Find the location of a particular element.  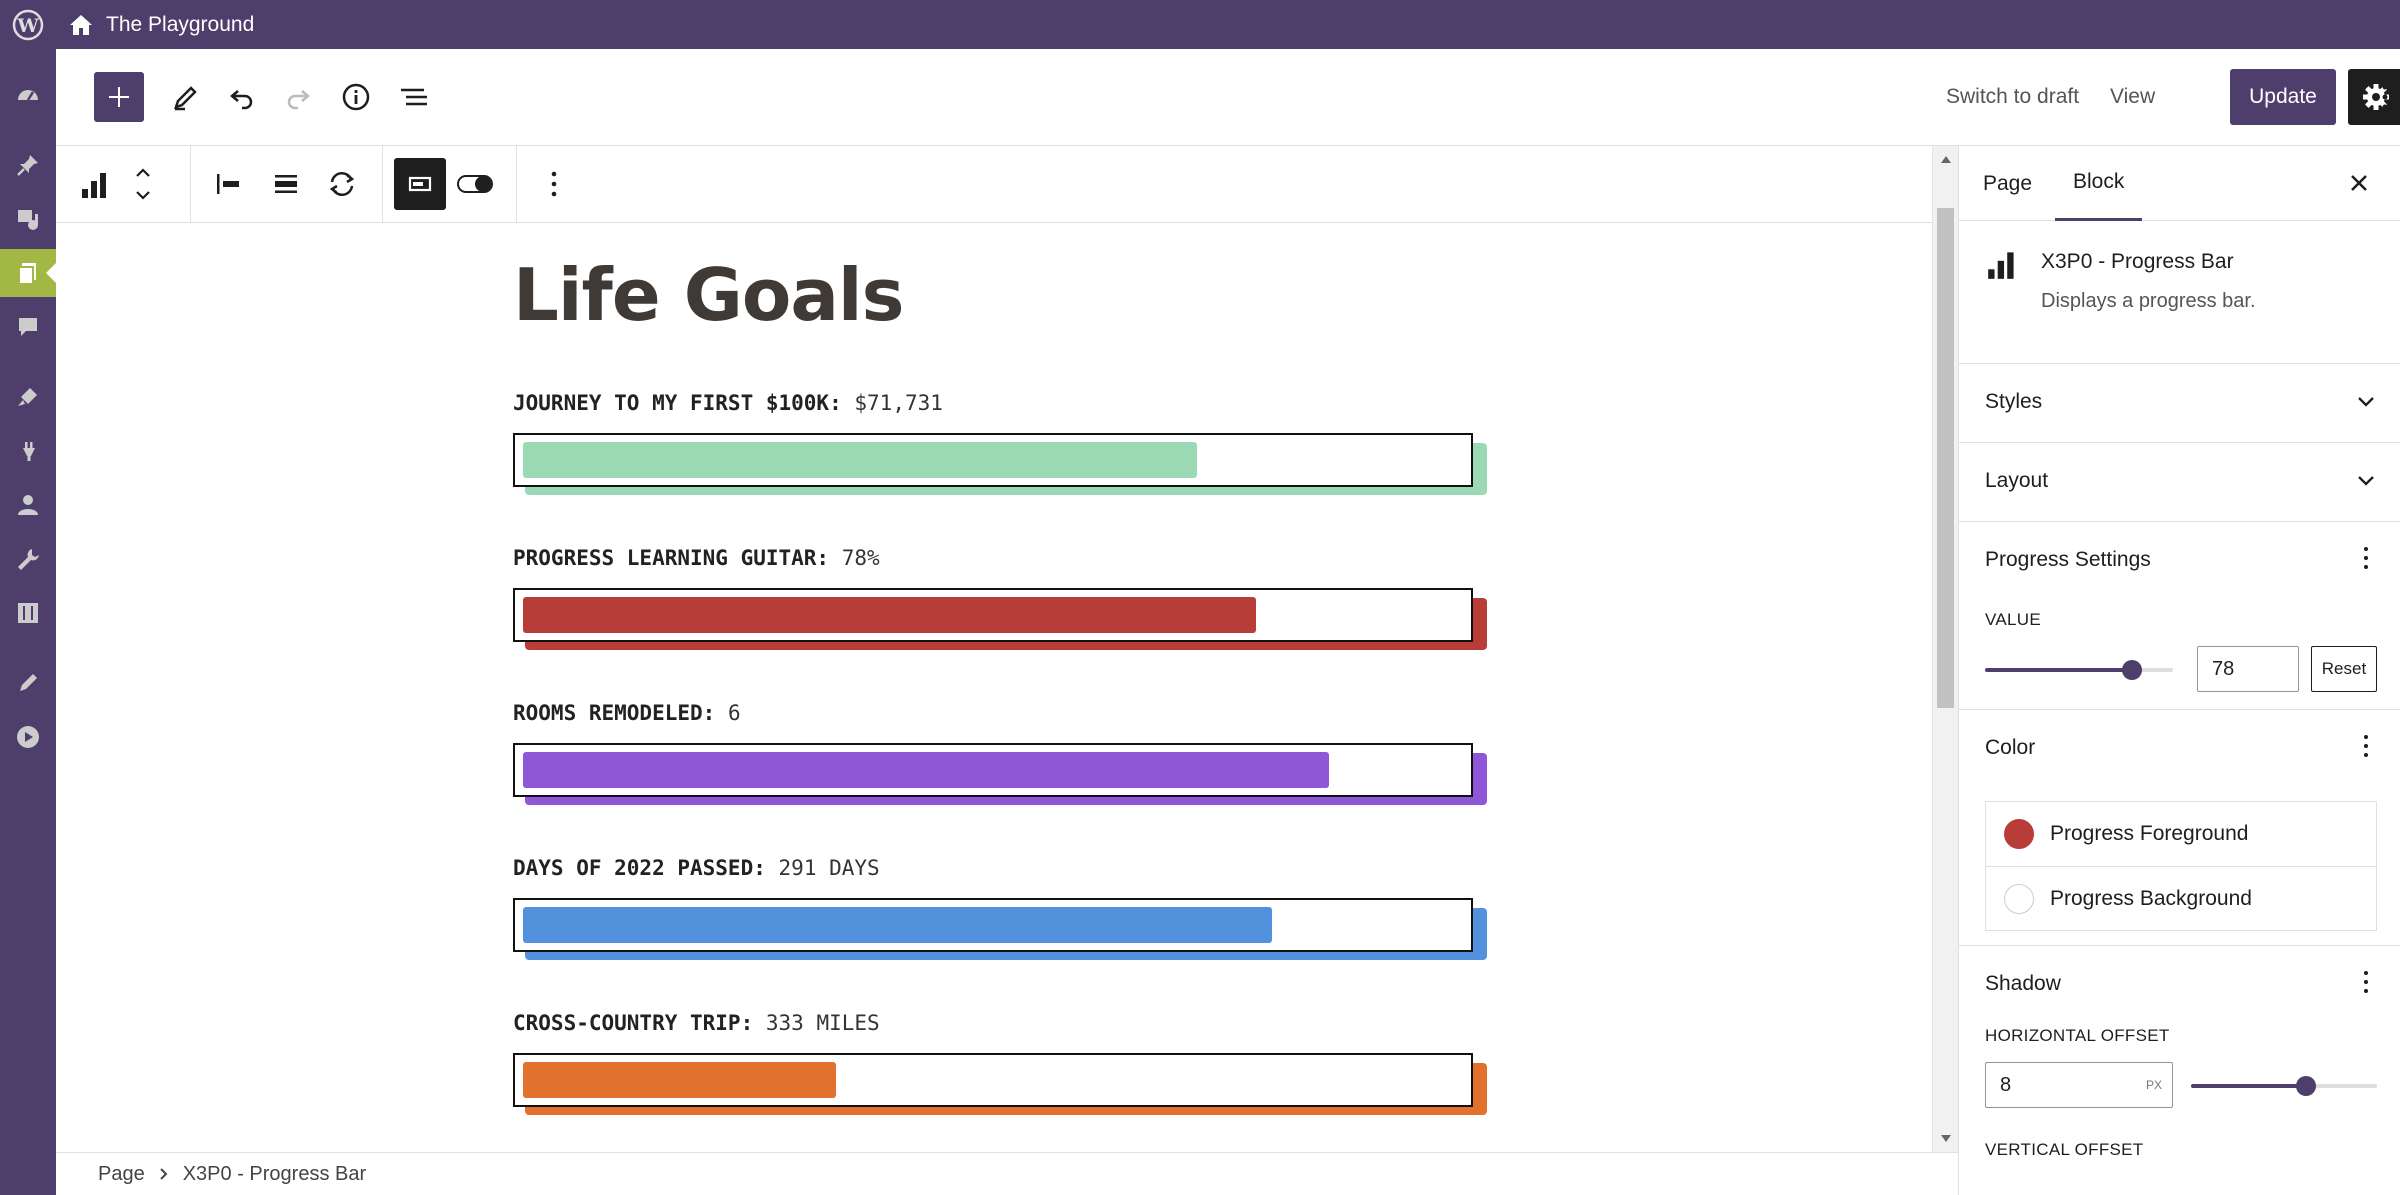

horizontal-offset-slider-thumb is located at coordinates (2306, 1086).